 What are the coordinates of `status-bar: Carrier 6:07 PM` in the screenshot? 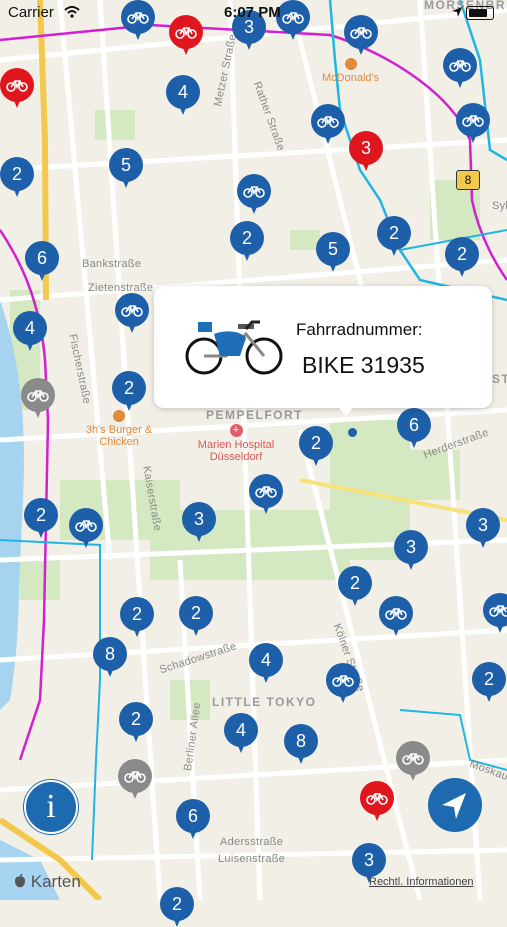 It's located at (253, 13).